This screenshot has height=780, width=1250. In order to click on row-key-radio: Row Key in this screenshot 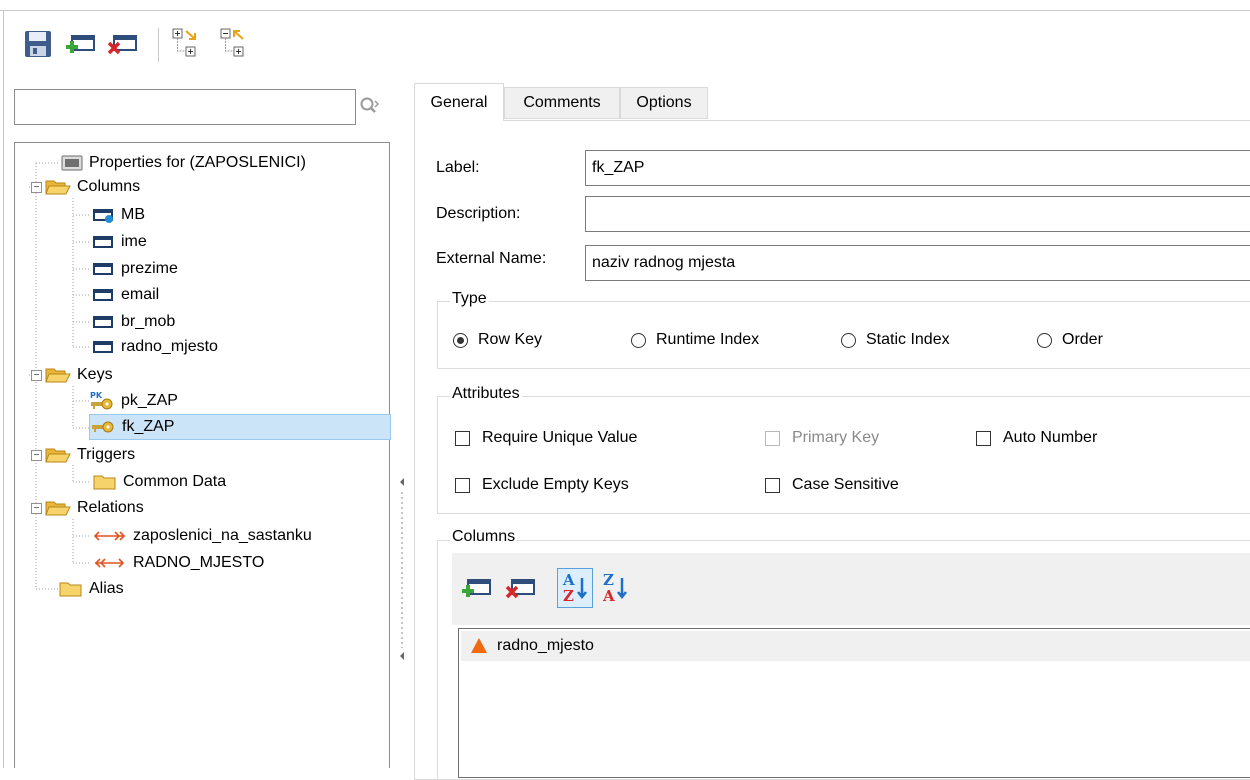, I will do `click(497, 340)`.